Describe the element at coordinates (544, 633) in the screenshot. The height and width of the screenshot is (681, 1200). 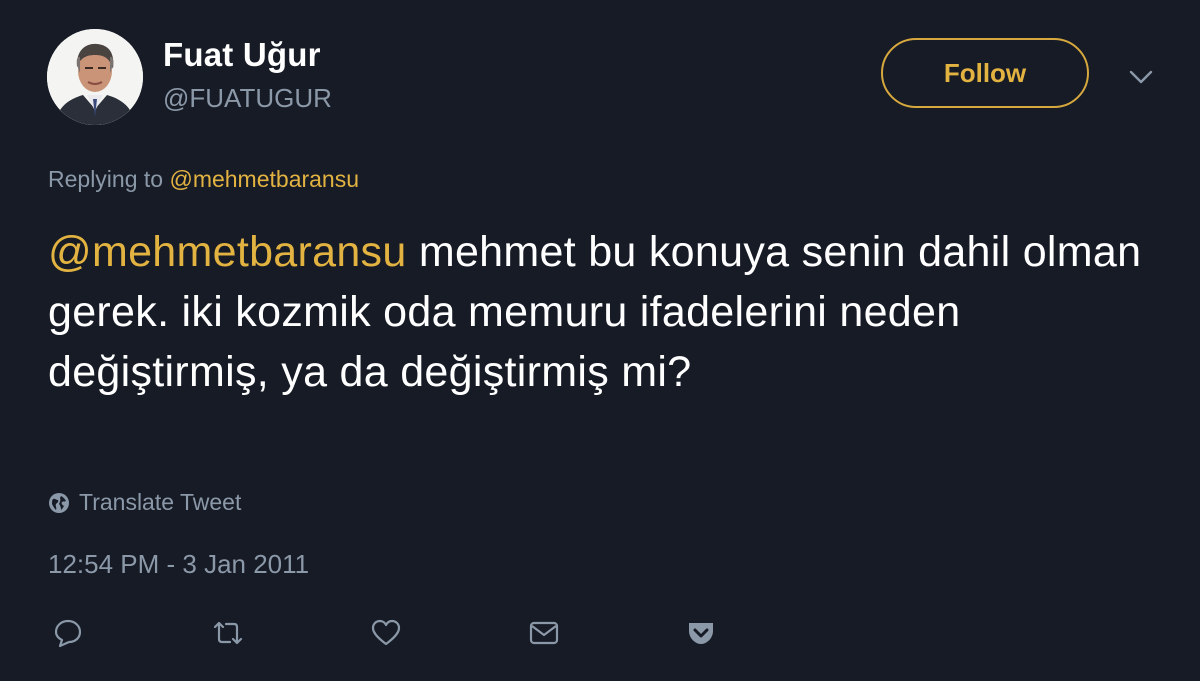
I see `message-icon` at that location.